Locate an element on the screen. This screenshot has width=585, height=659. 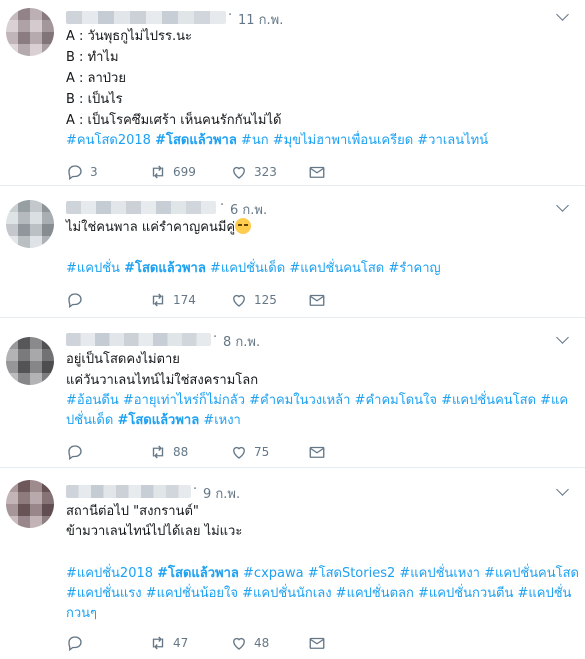
tweet-text-line: ไม่ใช่คนพาล แค่รำคาญคนมีคู่ is located at coordinates (159, 228).